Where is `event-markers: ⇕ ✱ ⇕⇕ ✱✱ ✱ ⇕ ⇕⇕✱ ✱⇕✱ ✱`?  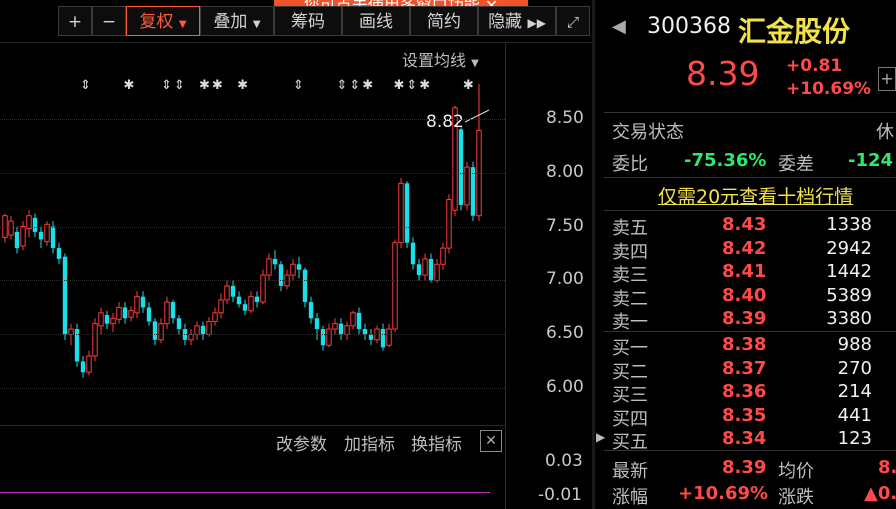 event-markers: ⇕ ✱ ⇕⇕ ✱✱ ✱ ⇕ ⇕⇕✱ ✱⇕✱ ✱ is located at coordinates (278, 85).